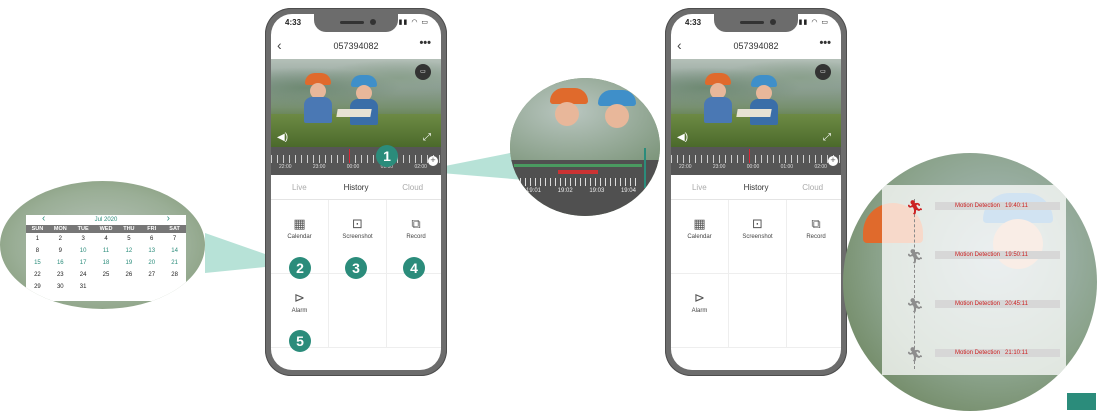 The image size is (1097, 411). Describe the element at coordinates (60, 287) in the screenshot. I see `calendar-day: 30` at that location.